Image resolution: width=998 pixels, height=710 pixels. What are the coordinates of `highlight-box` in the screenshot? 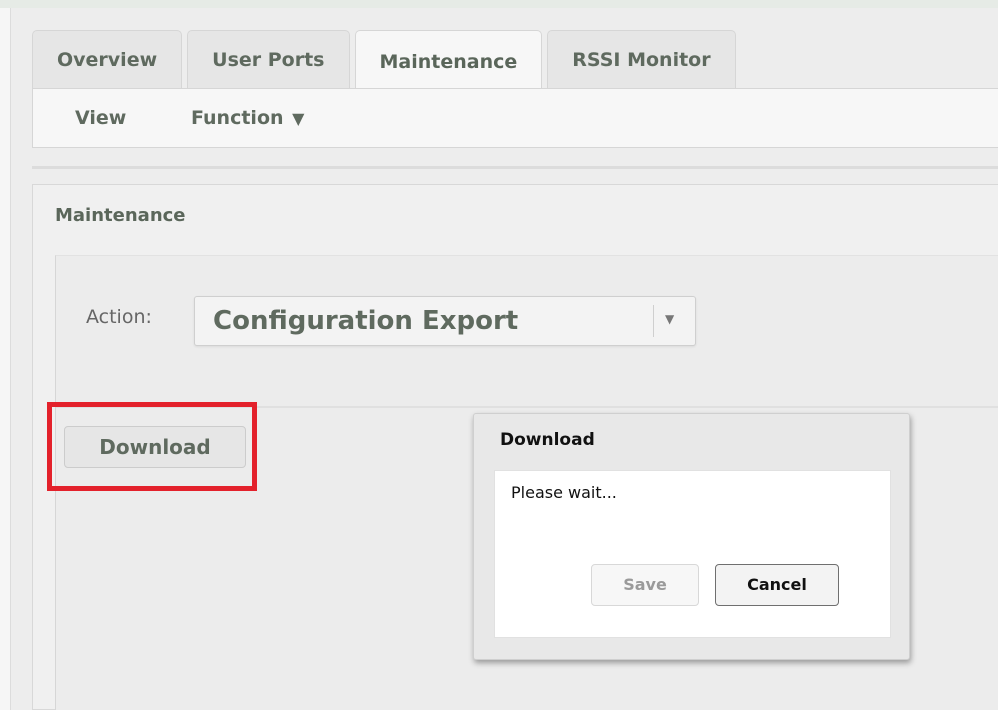 It's located at (152, 446).